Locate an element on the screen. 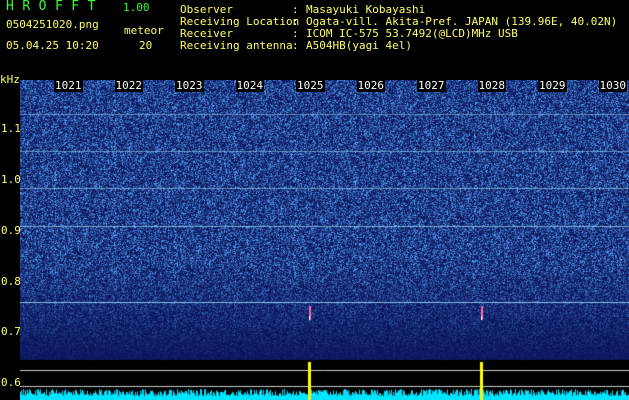 Image resolution: width=629 pixels, height=400 pixels. time-tick-label: 1027 is located at coordinates (431, 85).